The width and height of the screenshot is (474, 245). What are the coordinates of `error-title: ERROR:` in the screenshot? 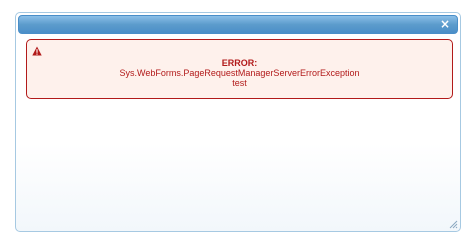 It's located at (239, 63).